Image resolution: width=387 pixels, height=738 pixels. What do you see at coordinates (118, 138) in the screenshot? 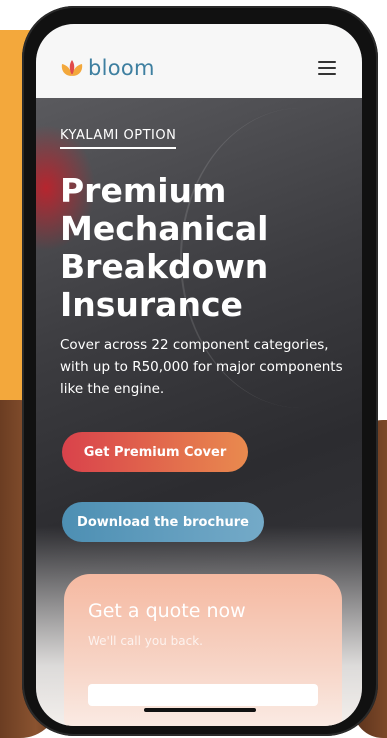
I see `eyebrow-label: KYALAMI OPTION` at bounding box center [118, 138].